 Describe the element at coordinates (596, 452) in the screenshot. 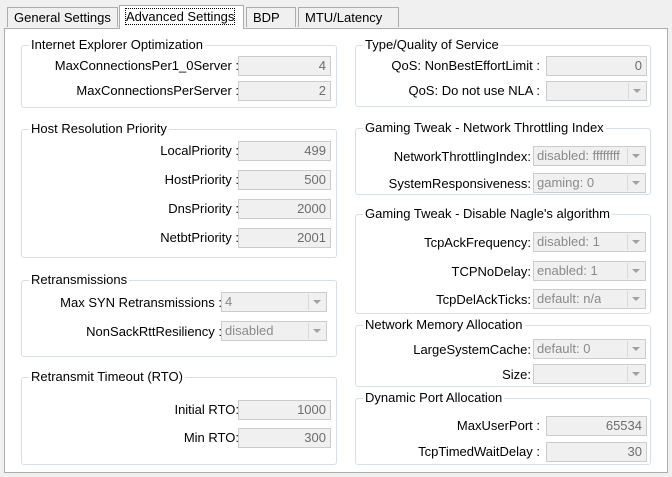

I see `tcp-timed-wait-delay-field: 30` at that location.